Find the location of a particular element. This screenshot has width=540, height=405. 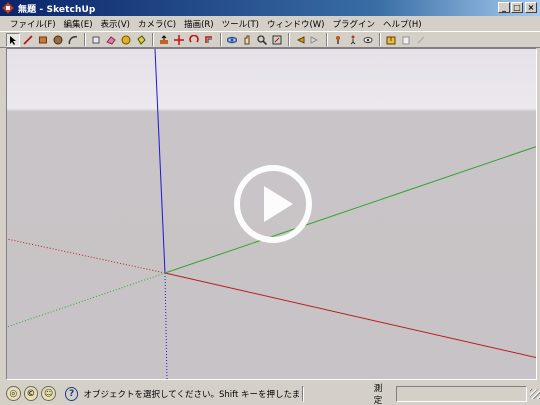

zoom-icon is located at coordinates (262, 39).